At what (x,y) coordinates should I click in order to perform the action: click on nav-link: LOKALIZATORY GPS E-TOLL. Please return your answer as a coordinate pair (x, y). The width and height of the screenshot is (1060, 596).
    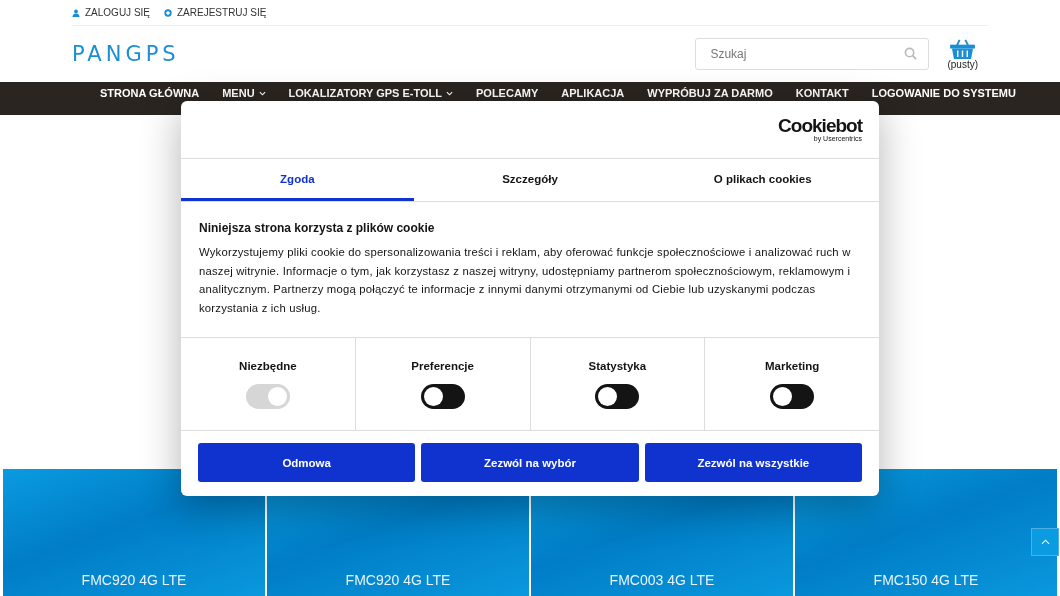
    Looking at the image, I should click on (370, 93).